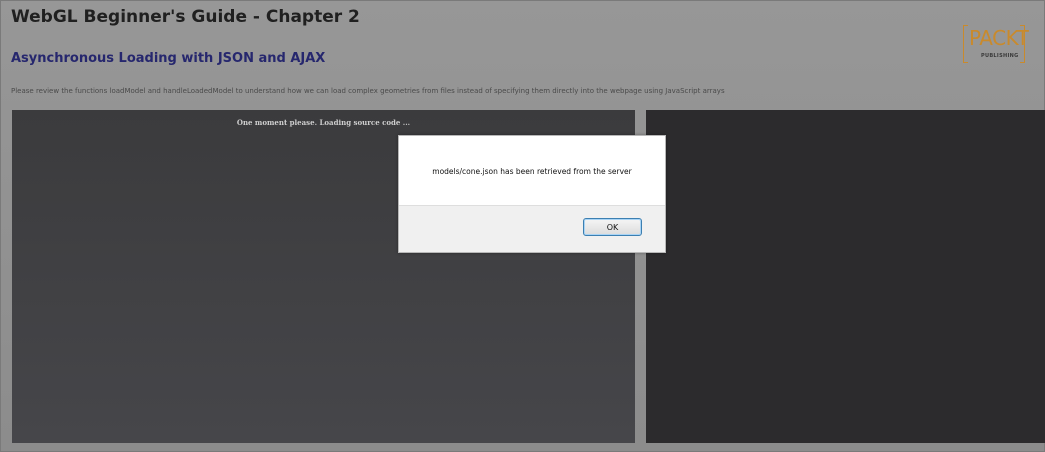 This screenshot has width=1045, height=452. Describe the element at coordinates (532, 228) in the screenshot. I see `alert-footer: OK` at that location.